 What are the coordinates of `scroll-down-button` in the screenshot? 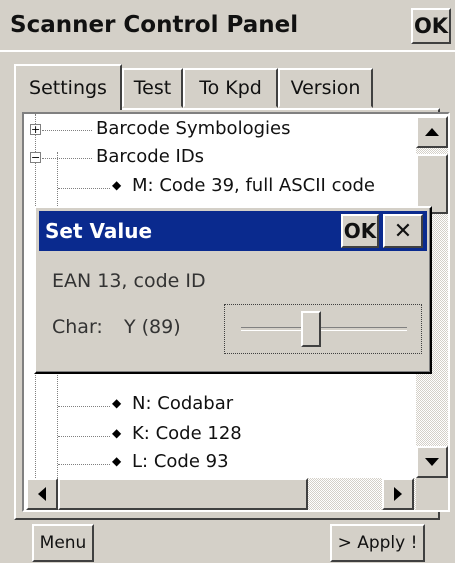 It's located at (432, 462).